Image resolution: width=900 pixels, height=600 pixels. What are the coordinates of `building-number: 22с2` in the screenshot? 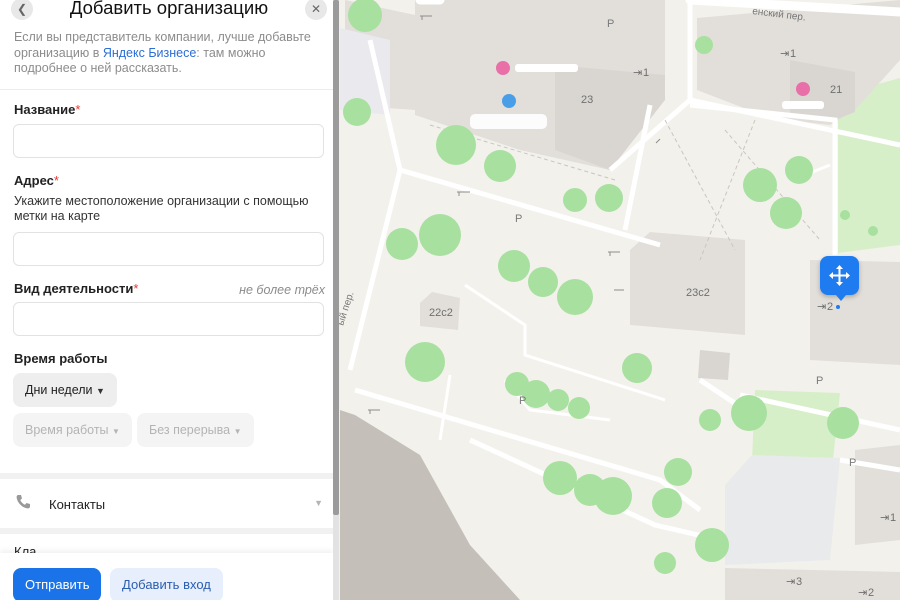 It's located at (441, 313).